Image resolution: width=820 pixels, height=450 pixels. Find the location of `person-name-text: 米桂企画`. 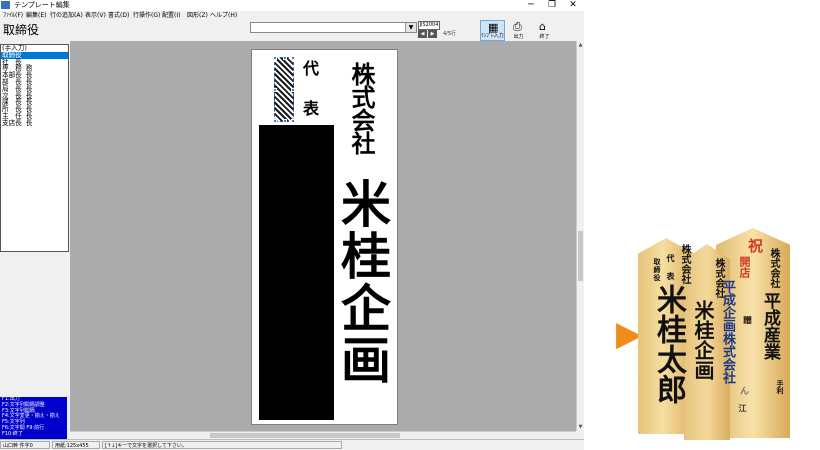

person-name-text: 米桂企画 is located at coordinates (362, 282).